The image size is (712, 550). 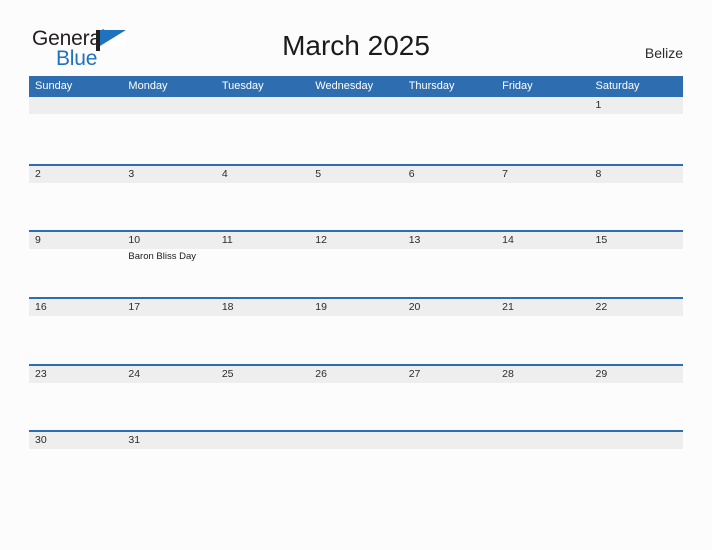 What do you see at coordinates (414, 307) in the screenshot?
I see `day-number: 20` at bounding box center [414, 307].